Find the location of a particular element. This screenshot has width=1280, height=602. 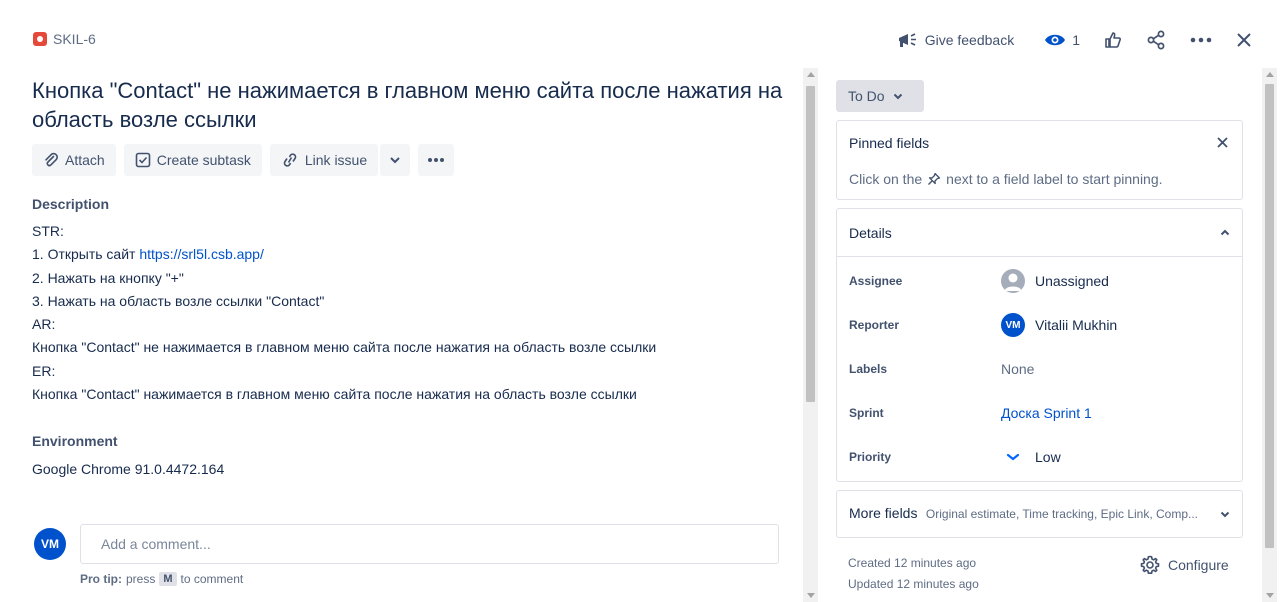

megaphone-icon is located at coordinates (907, 40).